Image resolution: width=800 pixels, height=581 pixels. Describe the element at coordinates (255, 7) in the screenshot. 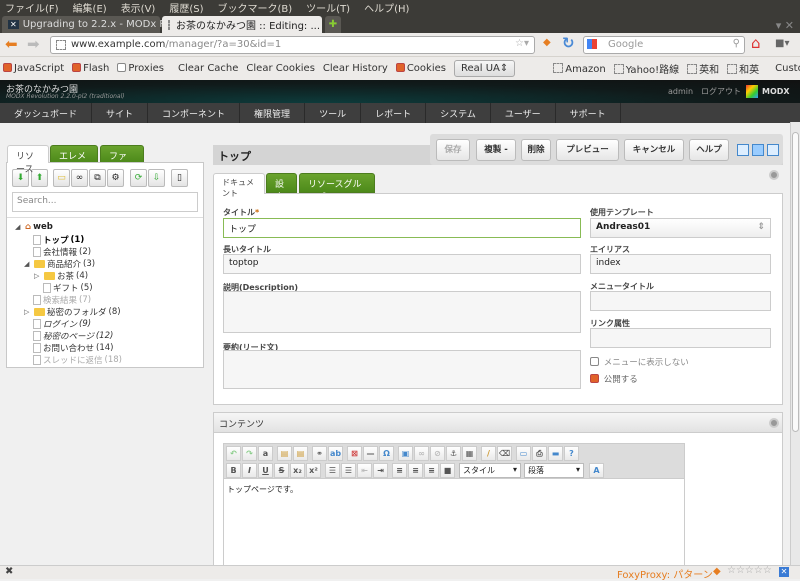

I see `menu-bookmarks: ブックマーク(B)` at that location.